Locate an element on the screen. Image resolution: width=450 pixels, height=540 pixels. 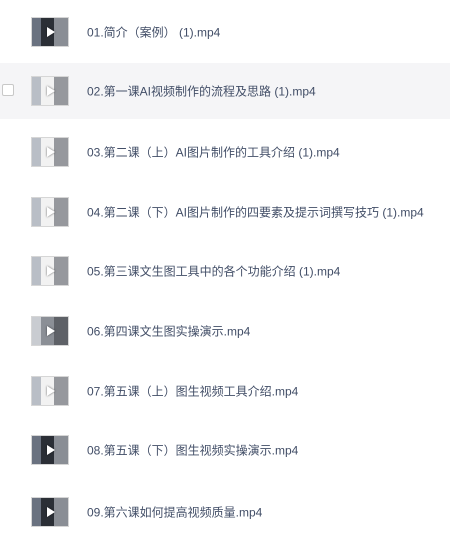
file-row: 09.第六课如何提高视频质量.mp4 is located at coordinates (225, 512).